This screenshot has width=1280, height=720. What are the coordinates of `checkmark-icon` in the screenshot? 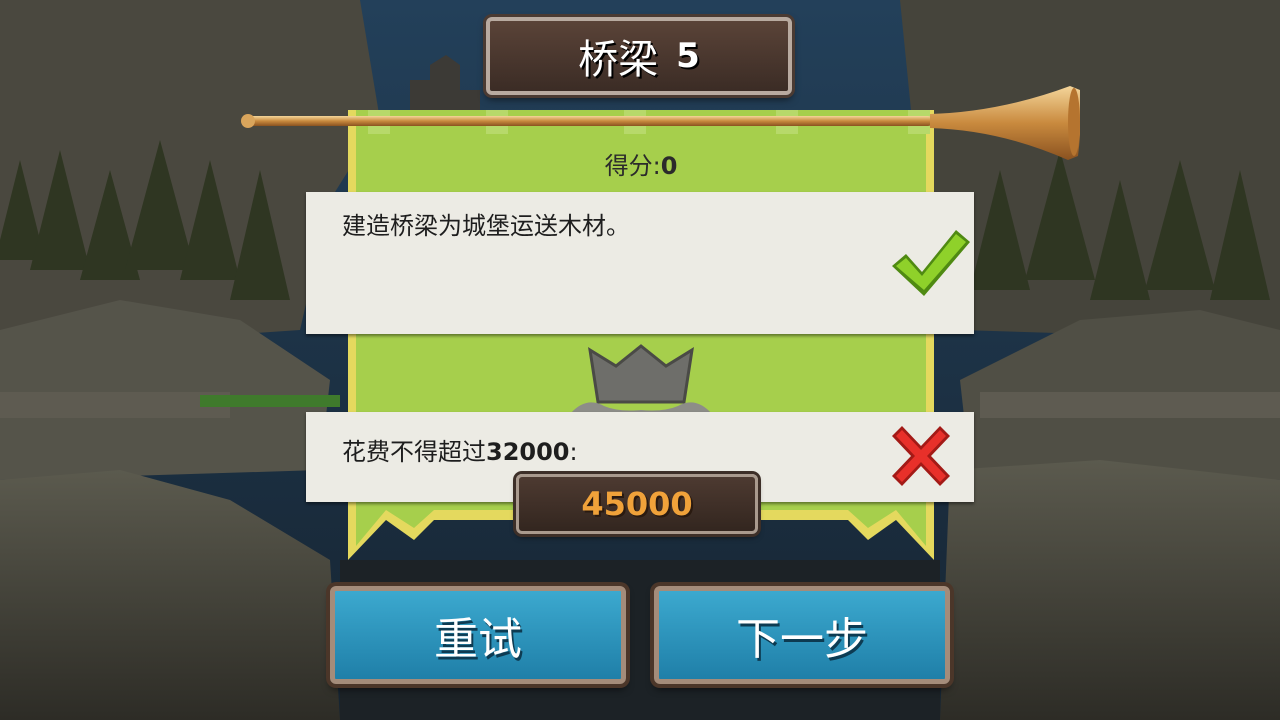 It's located at (931, 263).